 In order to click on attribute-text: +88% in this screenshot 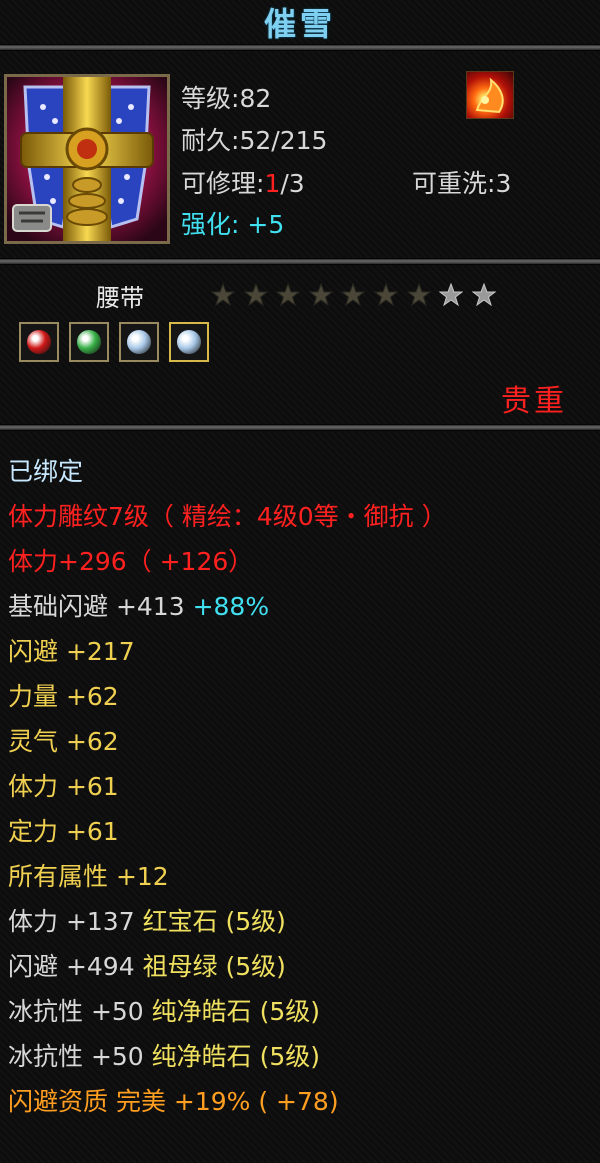, I will do `click(231, 606)`.